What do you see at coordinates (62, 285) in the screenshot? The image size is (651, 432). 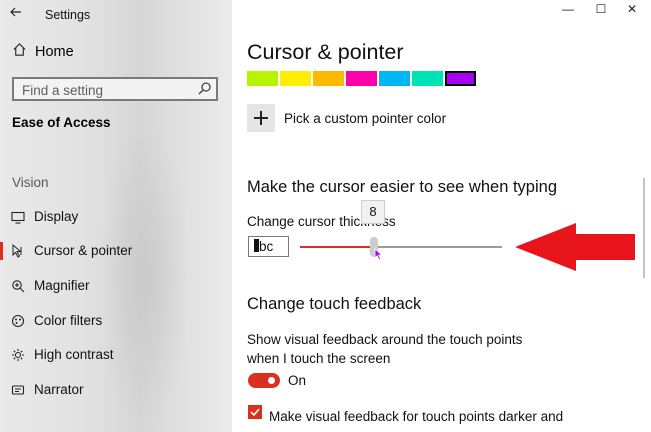 I see `sidebar-item-label: Magnifier` at bounding box center [62, 285].